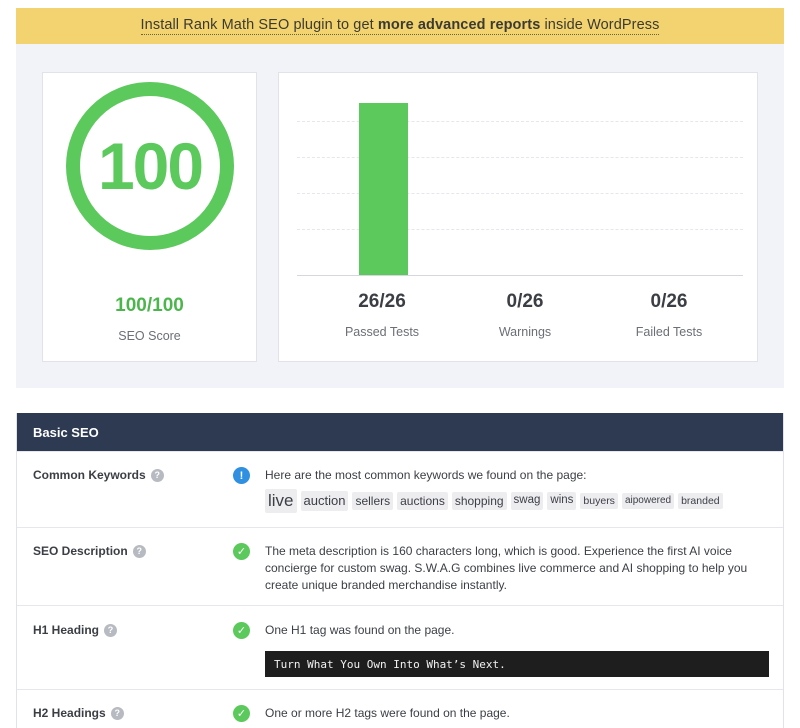  What do you see at coordinates (69, 713) in the screenshot?
I see `row-label-text: H2 Headings` at bounding box center [69, 713].